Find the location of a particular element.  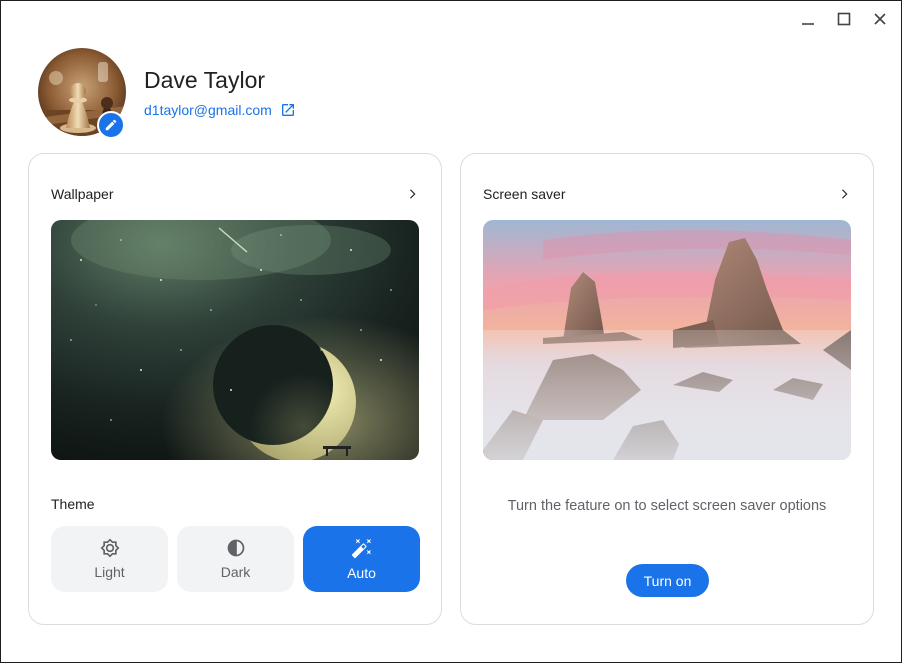

turn-on-button: Turn on is located at coordinates (667, 580).